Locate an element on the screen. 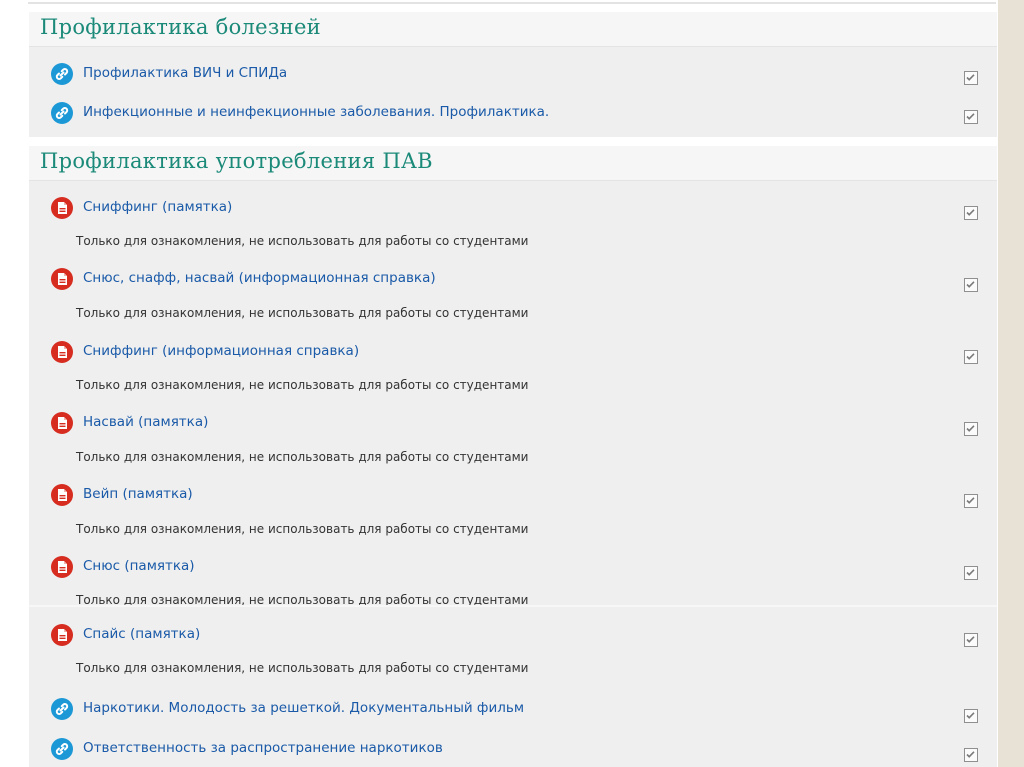 Image resolution: width=1024 pixels, height=767 pixels. activity-item: Профилактика ВИЧ и СПИДа is located at coordinates (513, 74).